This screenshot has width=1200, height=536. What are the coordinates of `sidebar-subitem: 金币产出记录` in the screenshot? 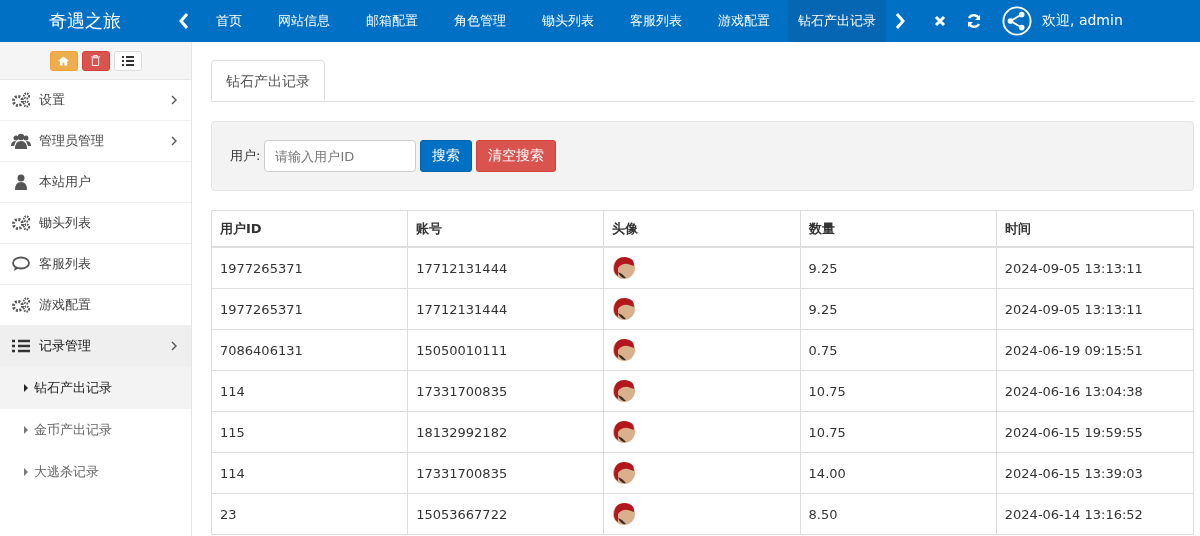 It's located at (95, 430).